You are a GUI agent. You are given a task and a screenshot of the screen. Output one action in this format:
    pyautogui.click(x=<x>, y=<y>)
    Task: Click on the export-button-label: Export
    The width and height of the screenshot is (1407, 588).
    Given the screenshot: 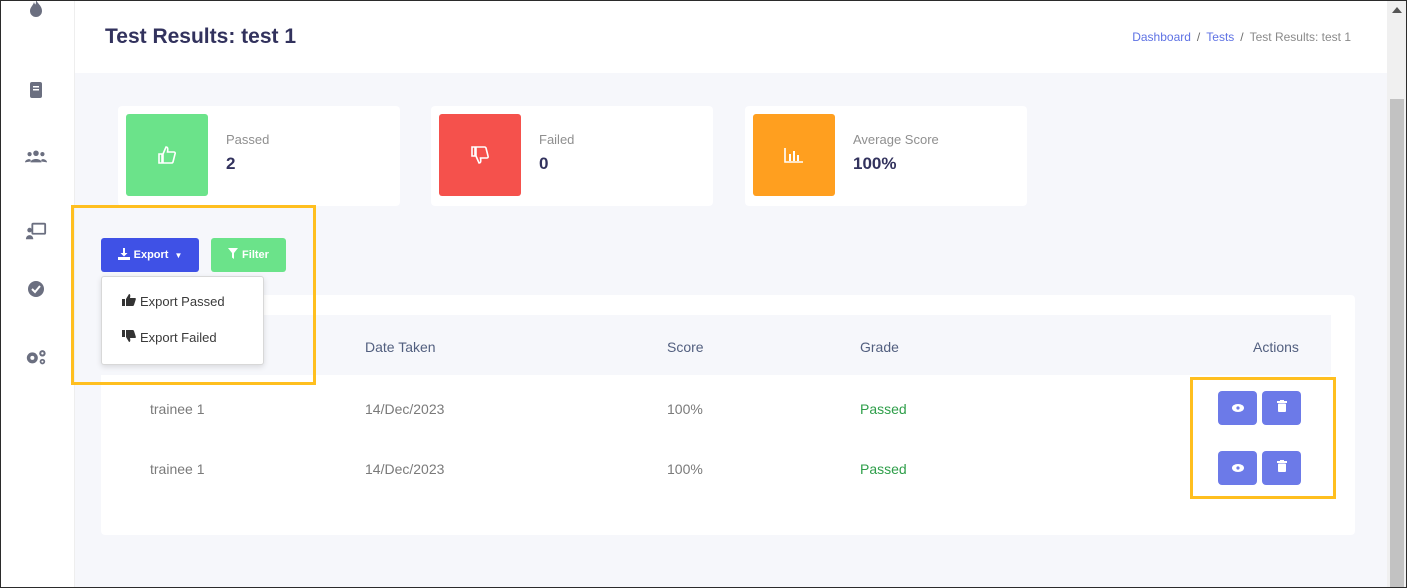 What is the action you would take?
    pyautogui.click(x=151, y=255)
    